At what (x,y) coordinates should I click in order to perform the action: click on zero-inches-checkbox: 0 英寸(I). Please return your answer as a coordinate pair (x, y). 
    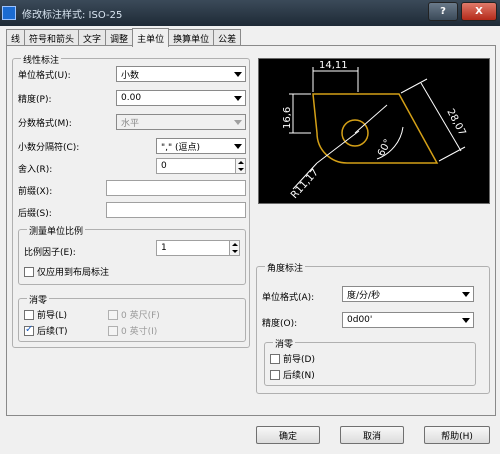
    Looking at the image, I should click on (132, 330).